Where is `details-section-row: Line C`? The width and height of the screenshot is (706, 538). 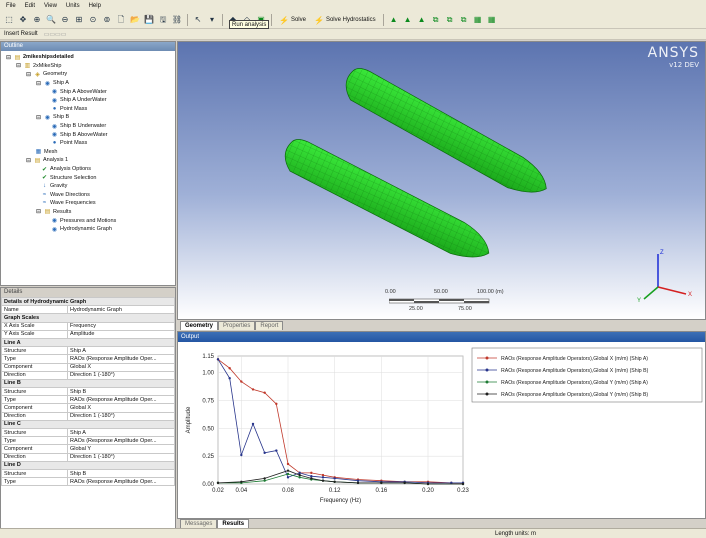
details-section-row: Line C is located at coordinates (88, 424).